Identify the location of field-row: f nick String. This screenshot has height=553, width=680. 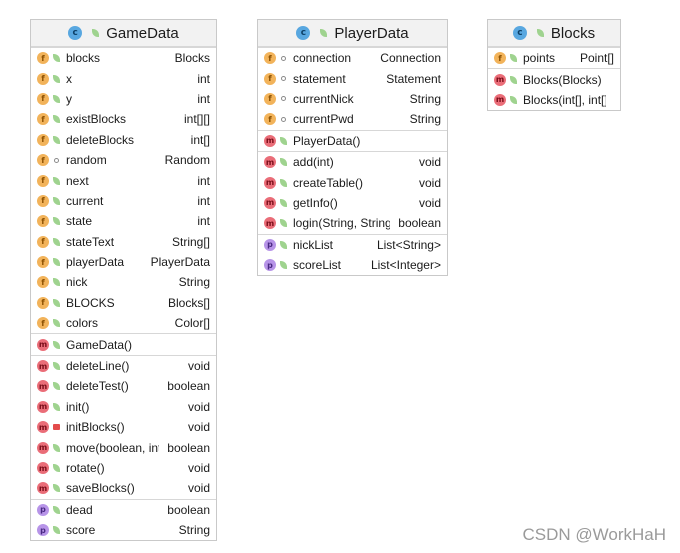
(123, 282).